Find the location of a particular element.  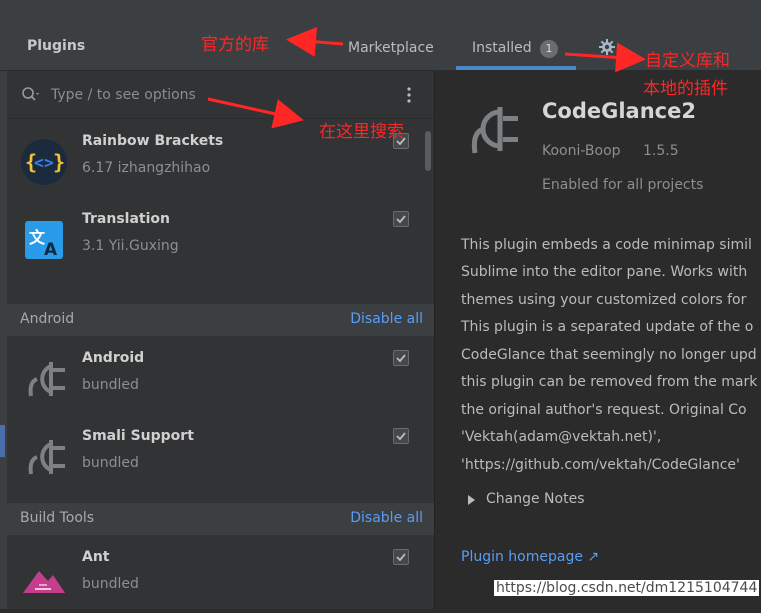

annotation-custom-library: 自定义库和 is located at coordinates (687, 61).